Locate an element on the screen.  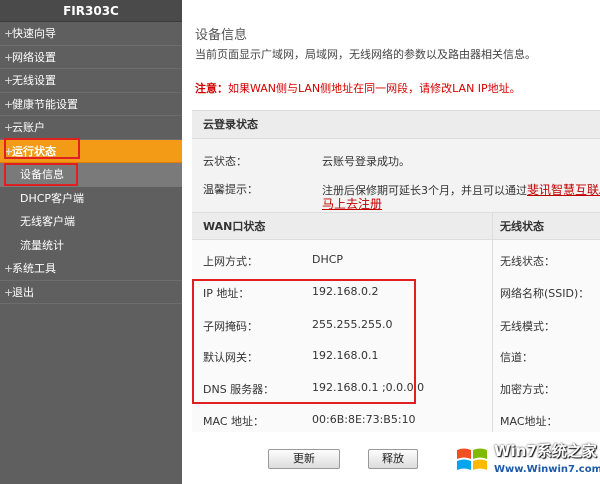
nav-item-label: 快速向导 is located at coordinates (34, 33).